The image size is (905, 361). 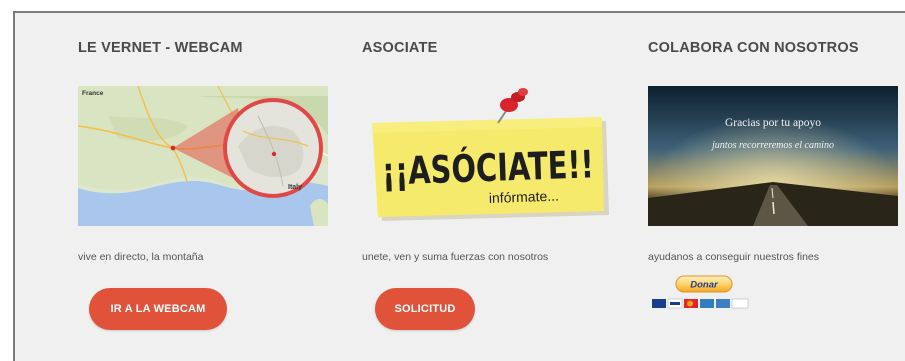 What do you see at coordinates (734, 257) in the screenshot?
I see `colabora-description: ayudanos a conseguir nuestros fines` at bounding box center [734, 257].